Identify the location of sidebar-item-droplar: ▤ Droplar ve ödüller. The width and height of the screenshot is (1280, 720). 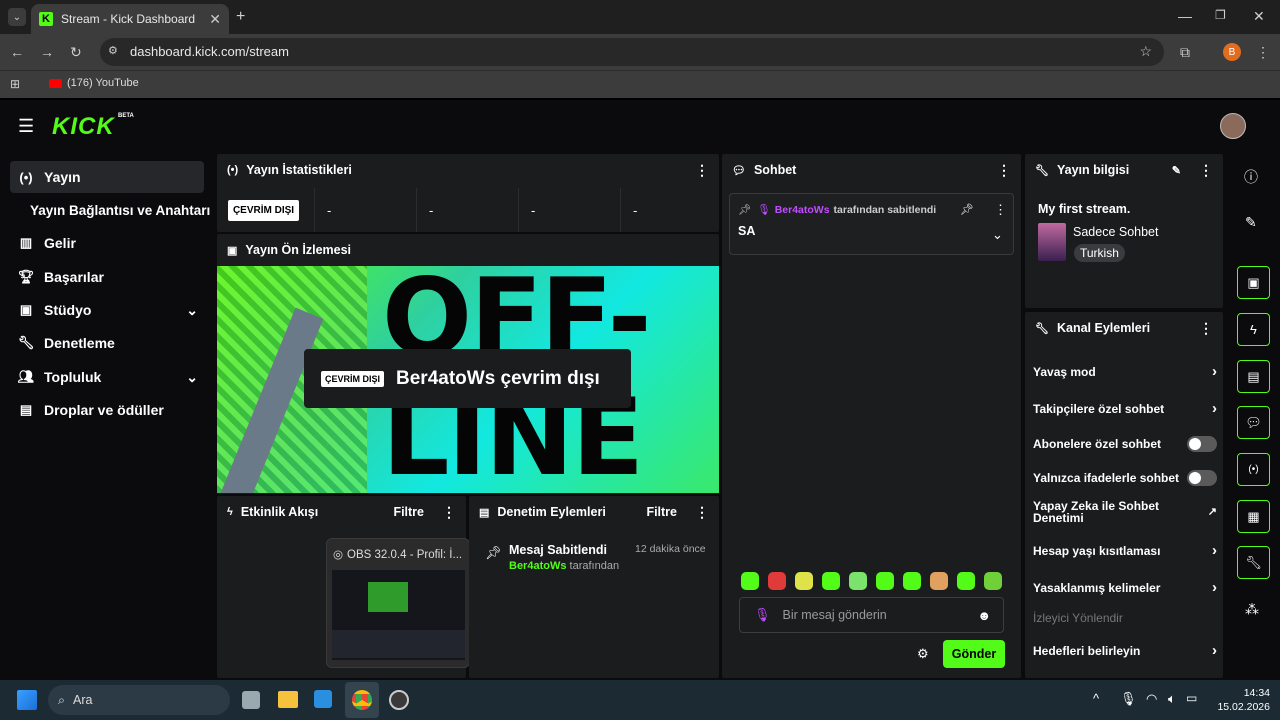
(107, 410).